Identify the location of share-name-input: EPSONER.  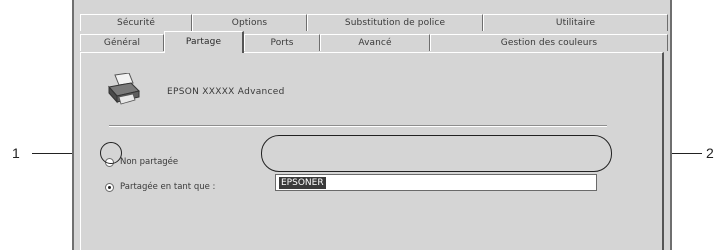
(436, 182).